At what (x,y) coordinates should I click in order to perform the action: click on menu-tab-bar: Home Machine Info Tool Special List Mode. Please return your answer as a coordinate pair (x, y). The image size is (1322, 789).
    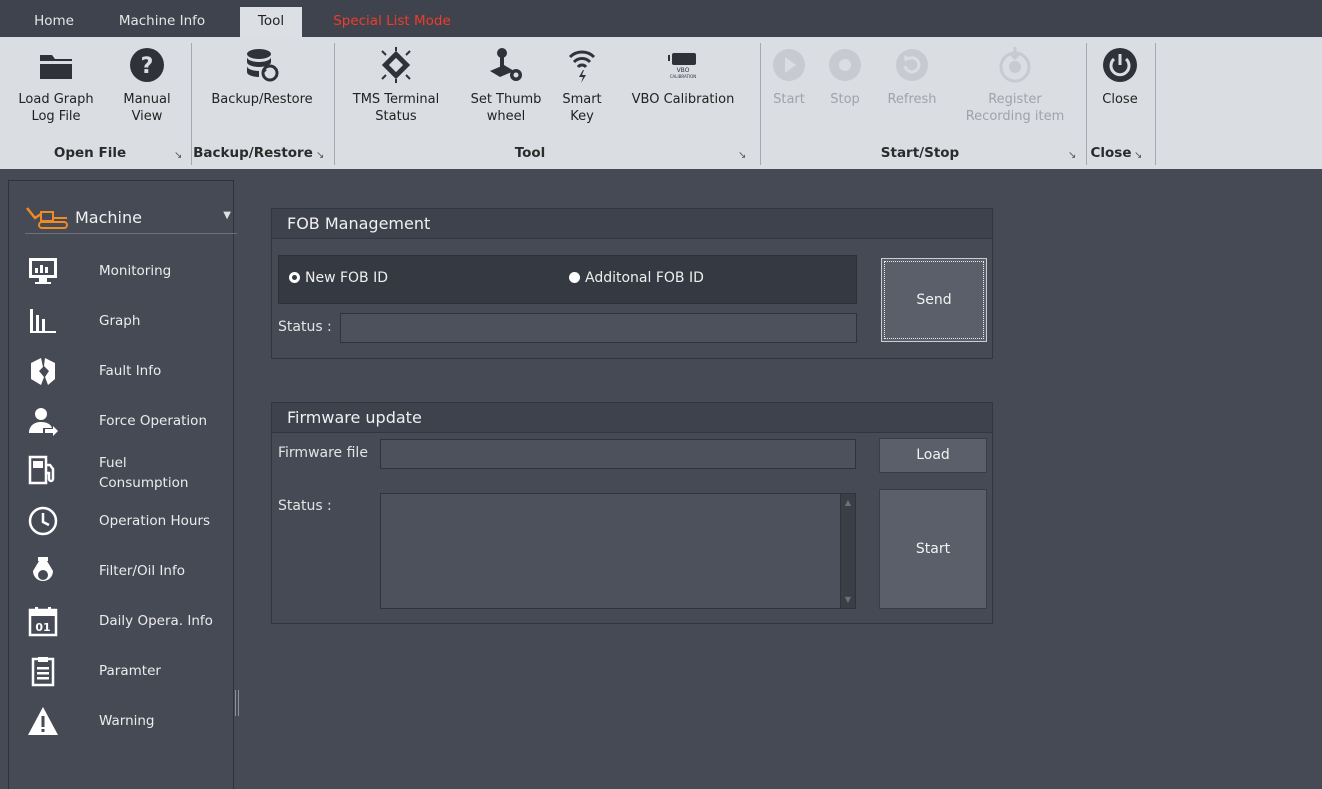
    Looking at the image, I should click on (661, 18).